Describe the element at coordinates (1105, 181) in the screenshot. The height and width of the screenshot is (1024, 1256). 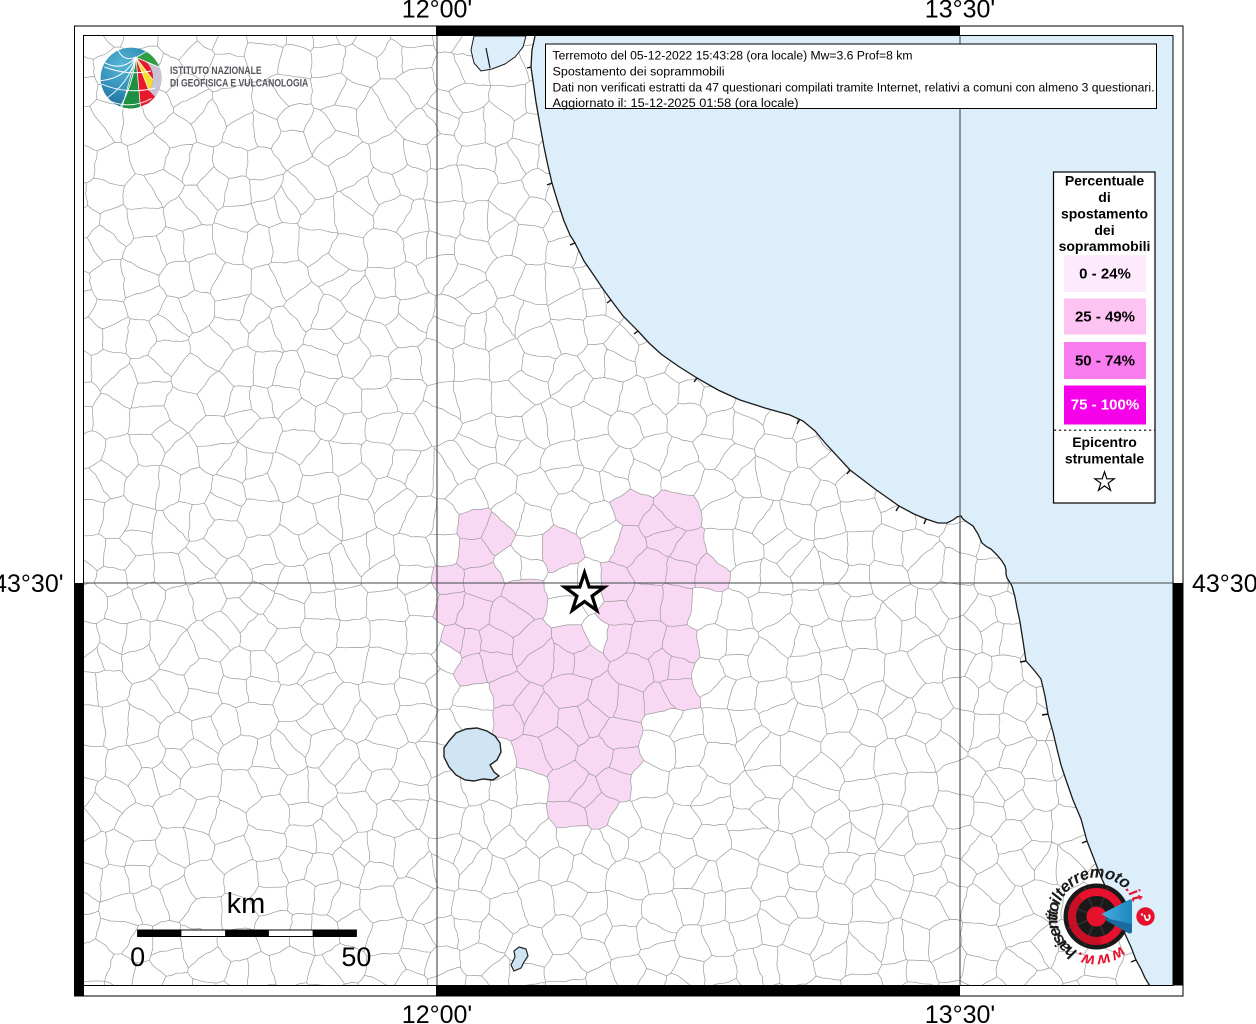
I see `svg-text: Percentuale` at that location.